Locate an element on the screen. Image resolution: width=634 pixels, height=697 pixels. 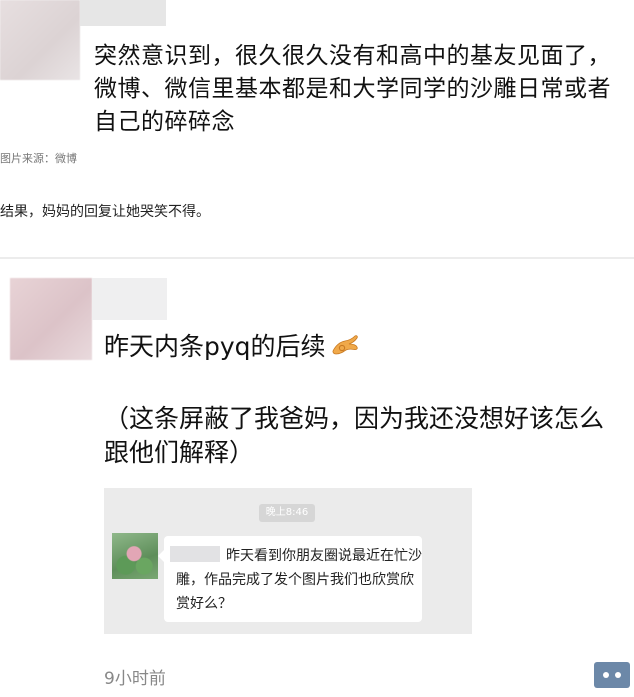
chat-message-bubble: 昨天看到你朋友圈说最近在忙沙雕，作品完成了发个图片我们也欣赏欣赏好么？ is located at coordinates (290, 579).